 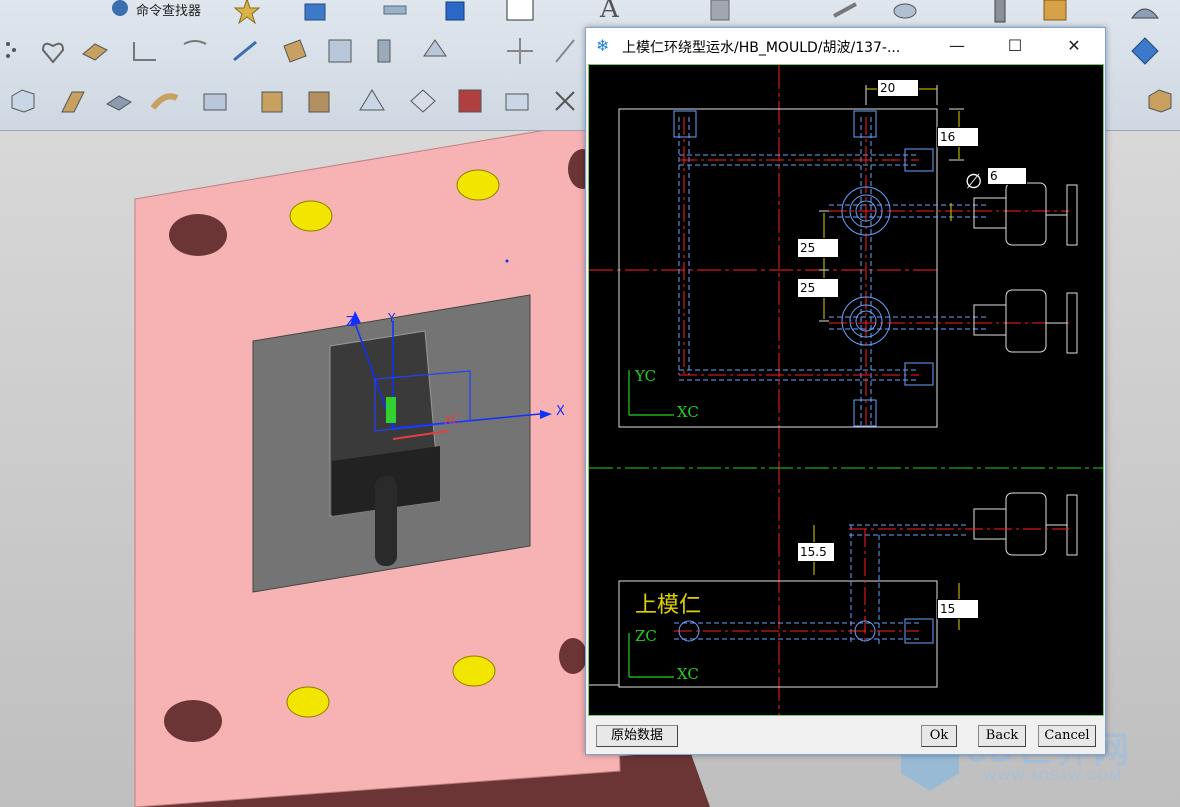 What do you see at coordinates (372, 101) in the screenshot?
I see `pyramid-icon` at bounding box center [372, 101].